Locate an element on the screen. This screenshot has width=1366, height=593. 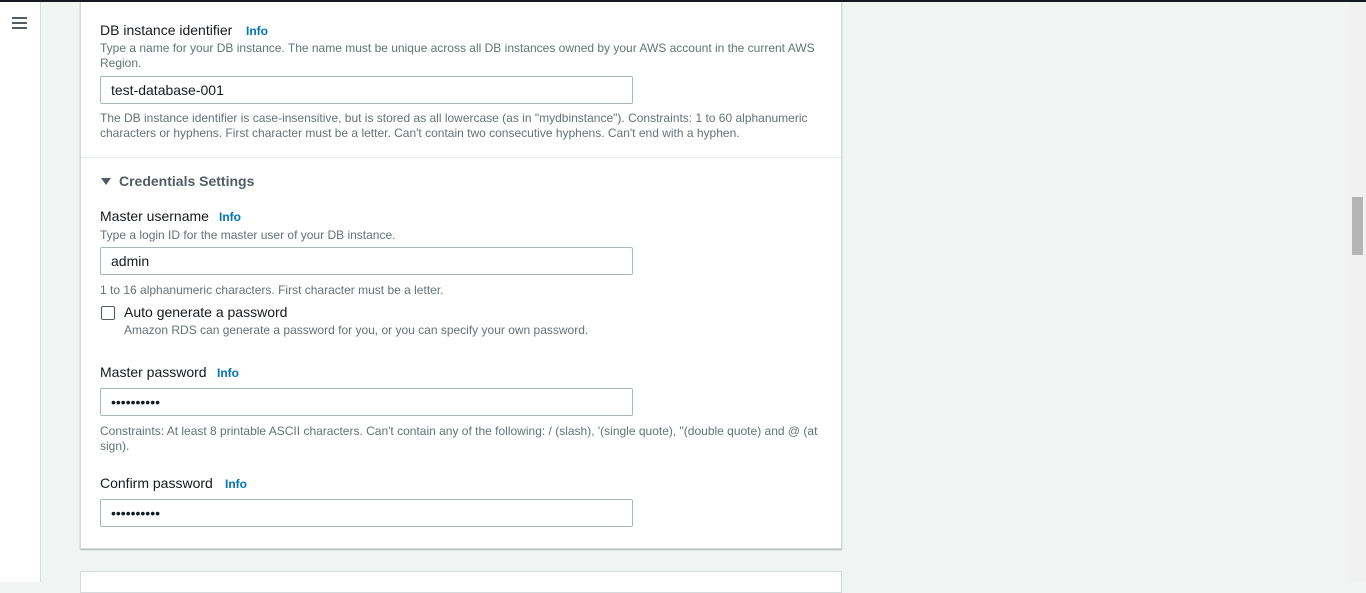
db-instance-identifier-label: DB instance identifier is located at coordinates (166, 30).